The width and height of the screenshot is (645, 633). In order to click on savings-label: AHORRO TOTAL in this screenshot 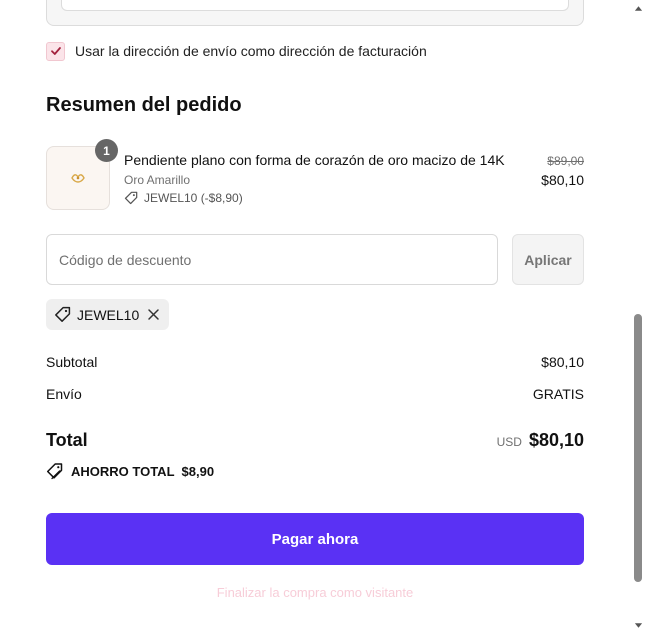, I will do `click(123, 471)`.